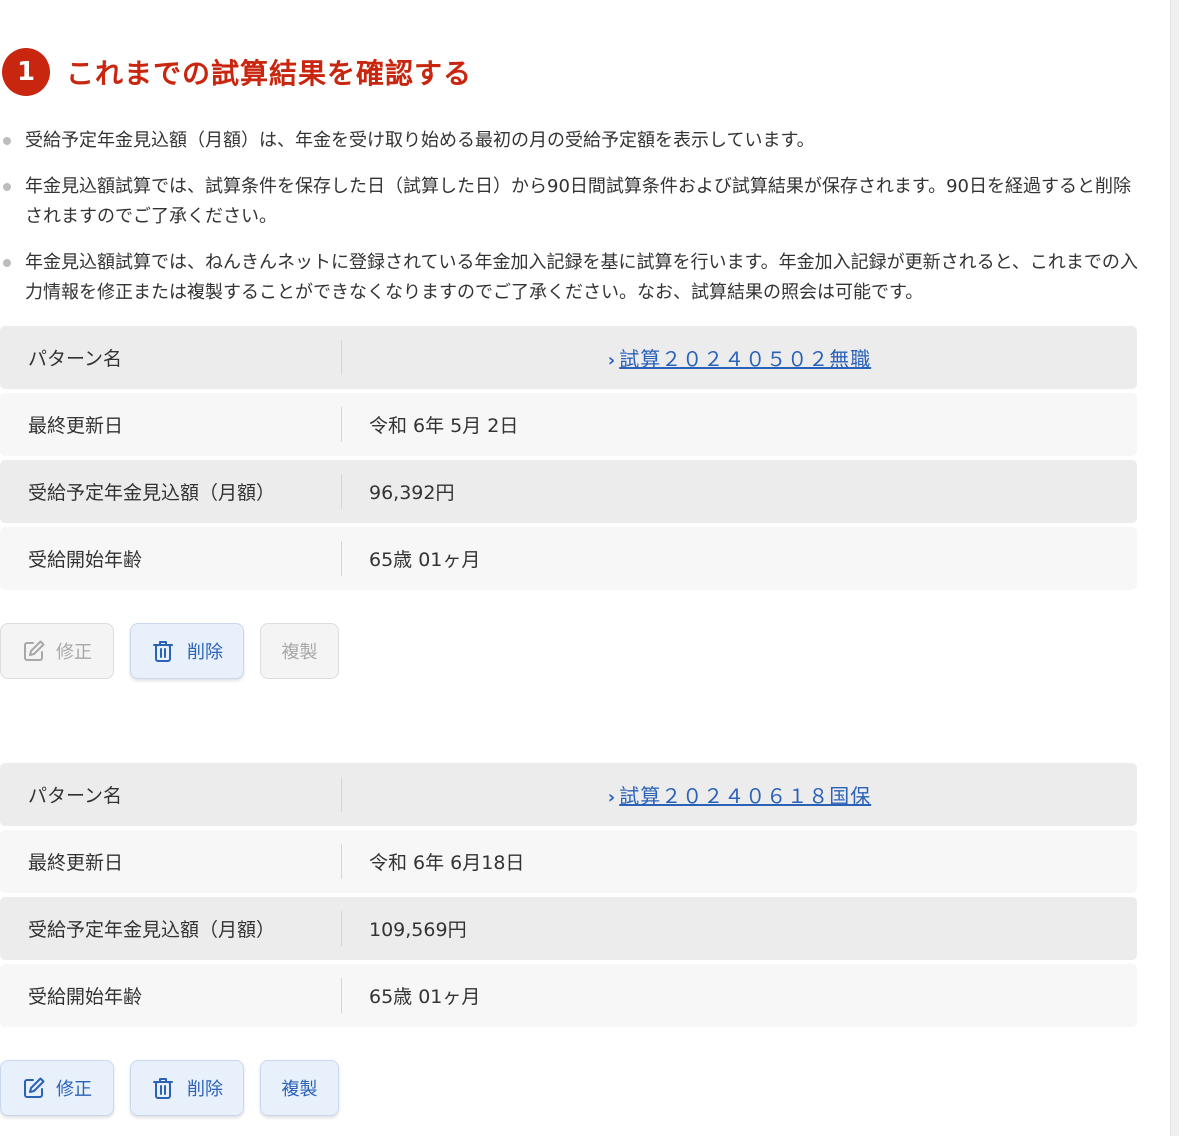  I want to click on monthly-amount-value: 109,569円, so click(418, 930).